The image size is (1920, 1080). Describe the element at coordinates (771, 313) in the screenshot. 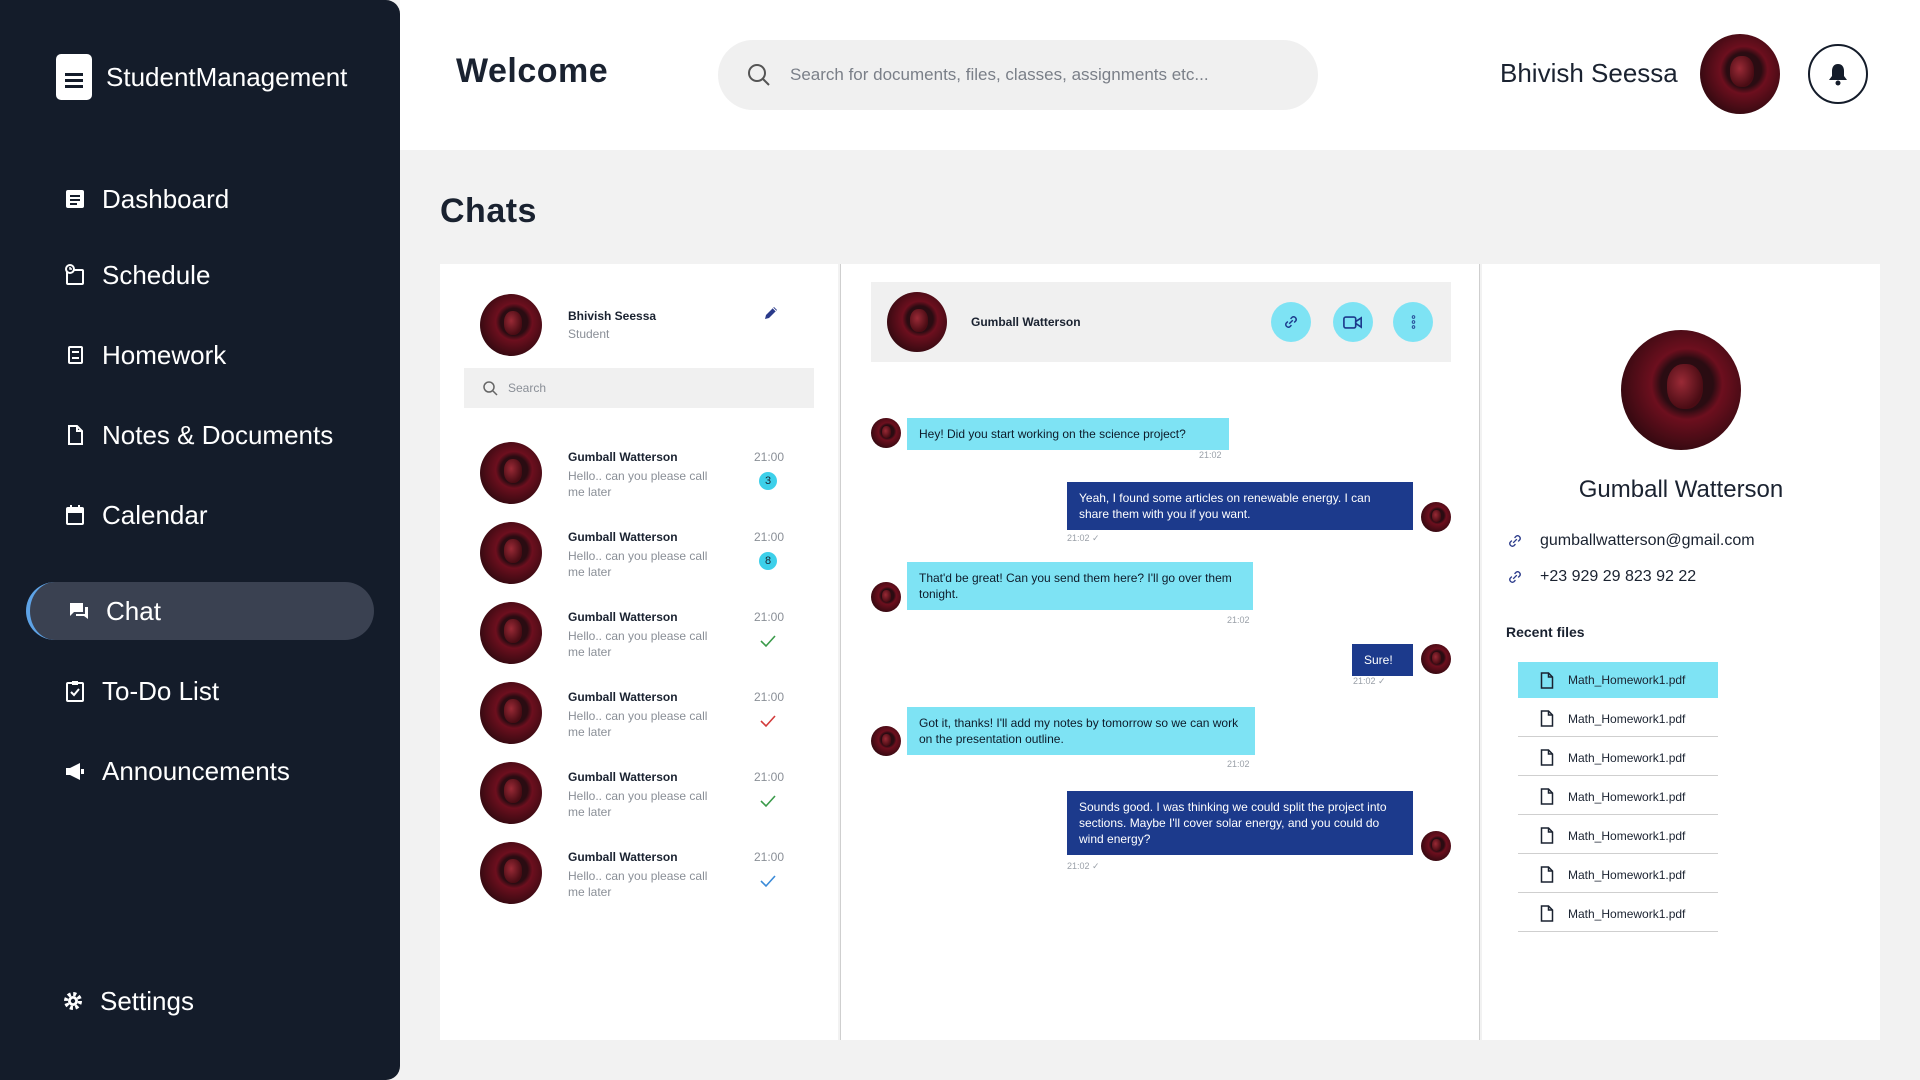

I see `edit-icon` at that location.